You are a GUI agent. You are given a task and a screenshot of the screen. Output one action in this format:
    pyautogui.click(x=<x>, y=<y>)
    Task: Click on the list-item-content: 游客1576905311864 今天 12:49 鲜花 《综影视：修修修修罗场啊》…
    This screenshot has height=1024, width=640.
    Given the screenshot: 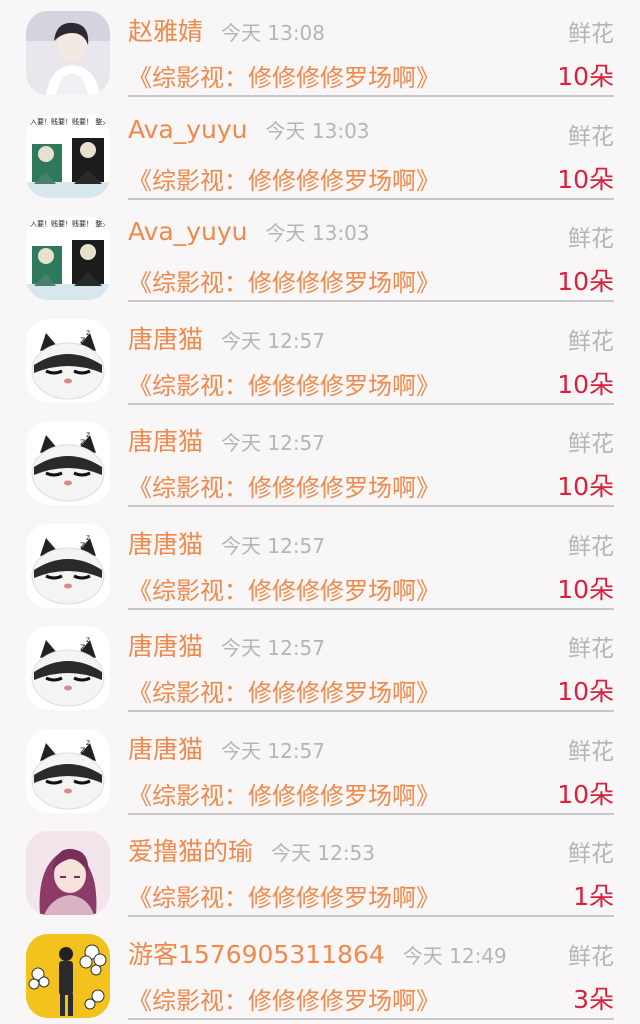 What is the action you would take?
    pyautogui.click(x=371, y=971)
    